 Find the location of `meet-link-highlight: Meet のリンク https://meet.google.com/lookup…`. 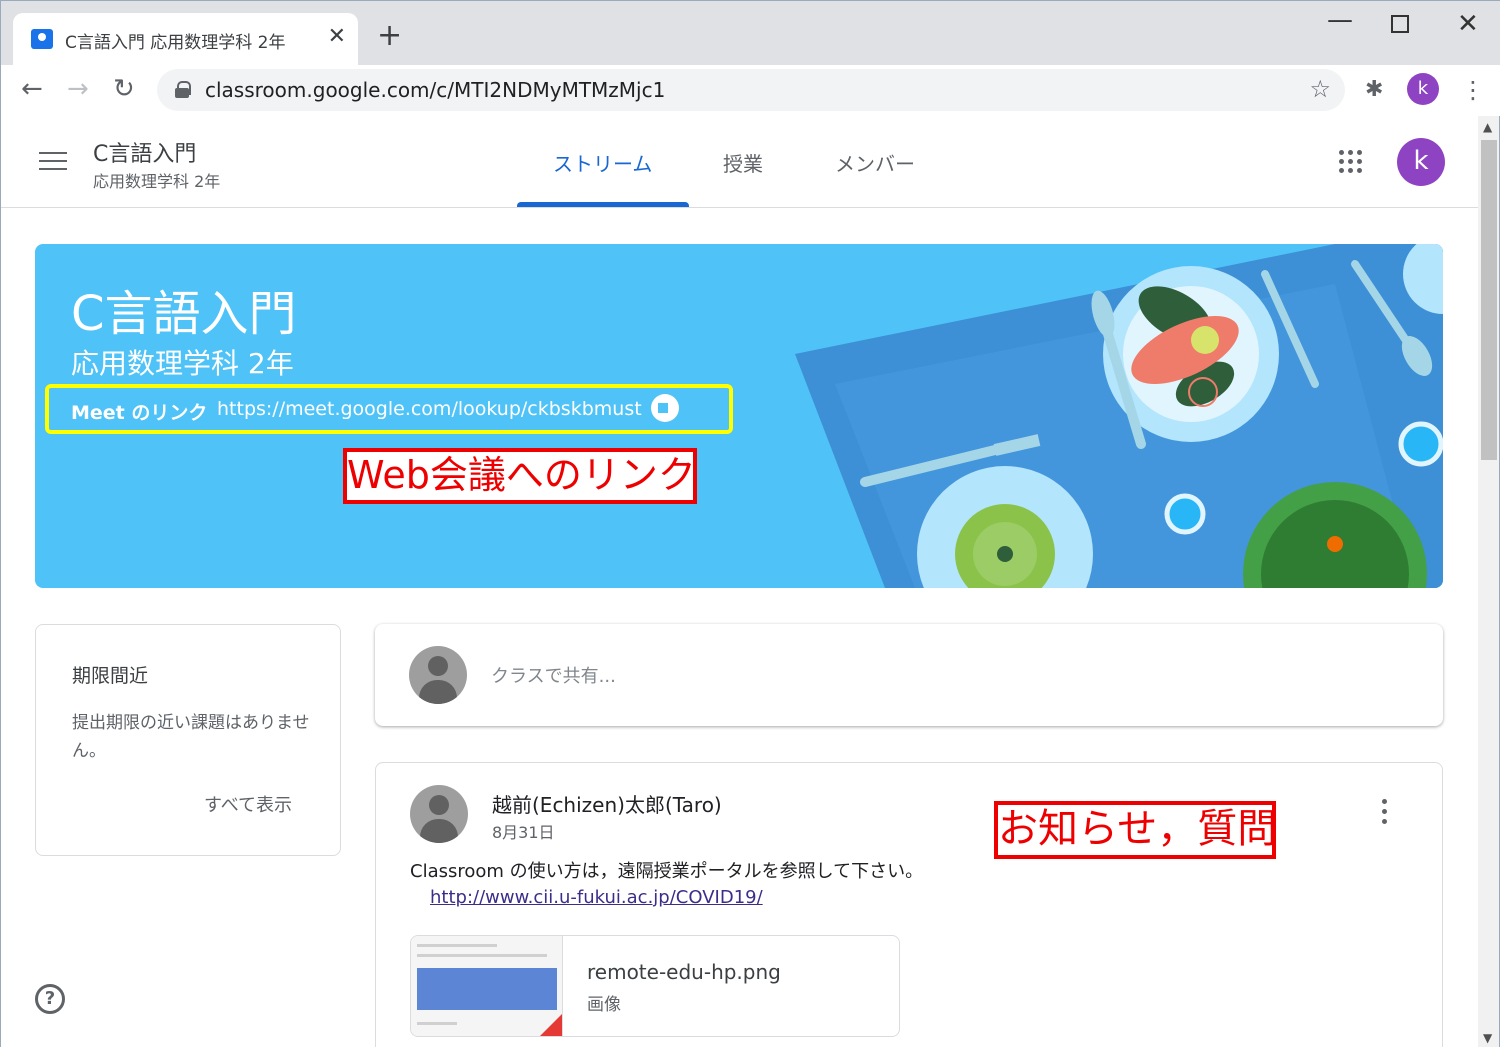

meet-link-highlight: Meet のリンク https://meet.google.com/lookup… is located at coordinates (389, 409).